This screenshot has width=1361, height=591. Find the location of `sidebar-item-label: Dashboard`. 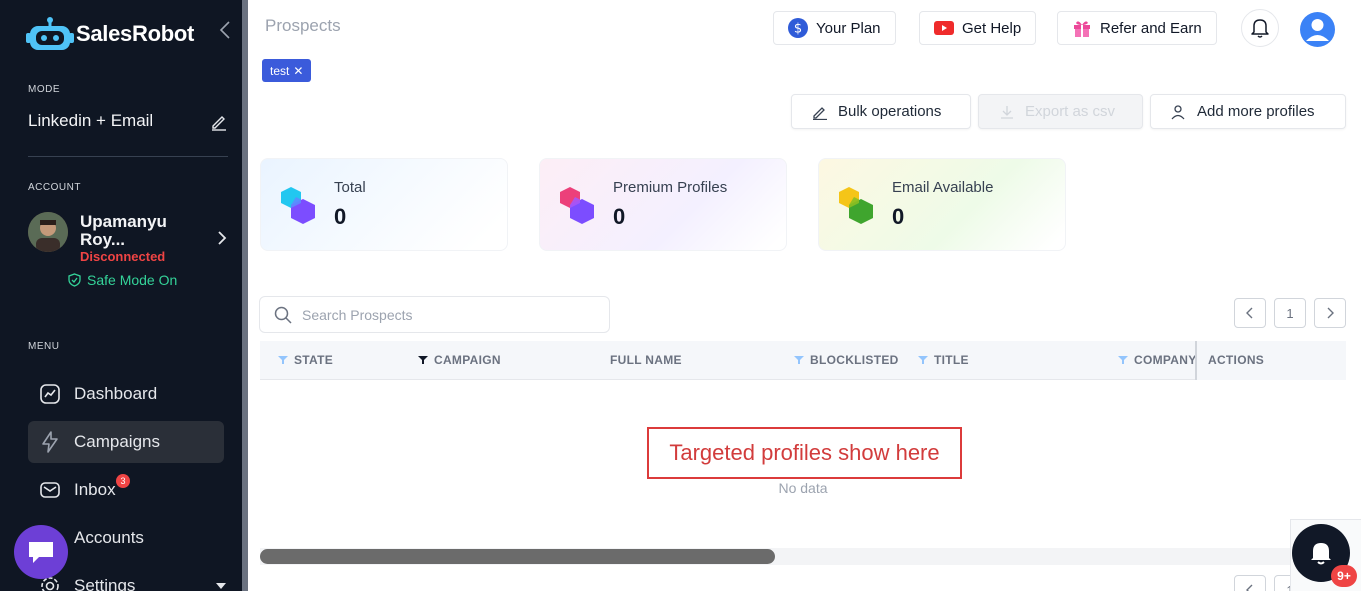

sidebar-item-label: Dashboard is located at coordinates (116, 393).